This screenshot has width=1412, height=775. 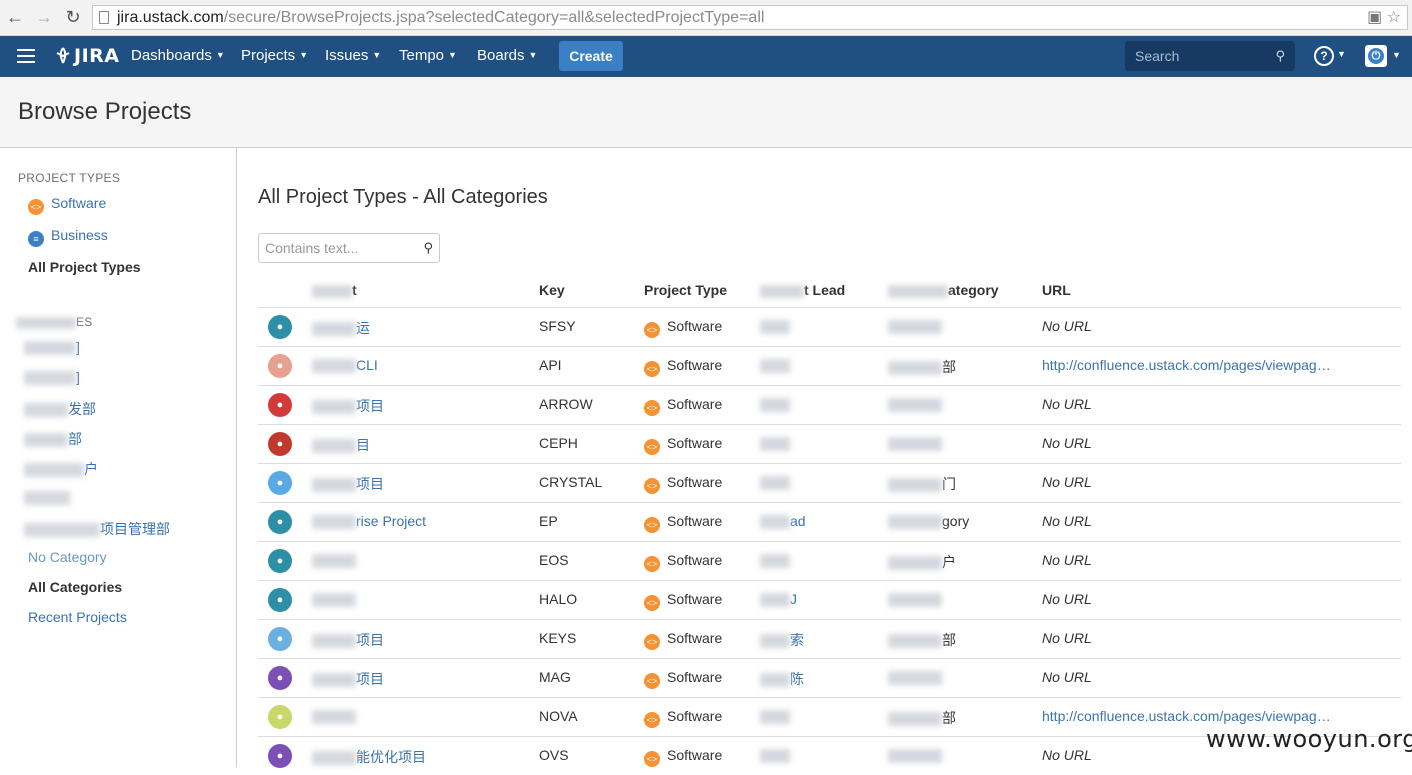 I want to click on sidebar-item-all-project-types: All Project Types, so click(x=84, y=267).